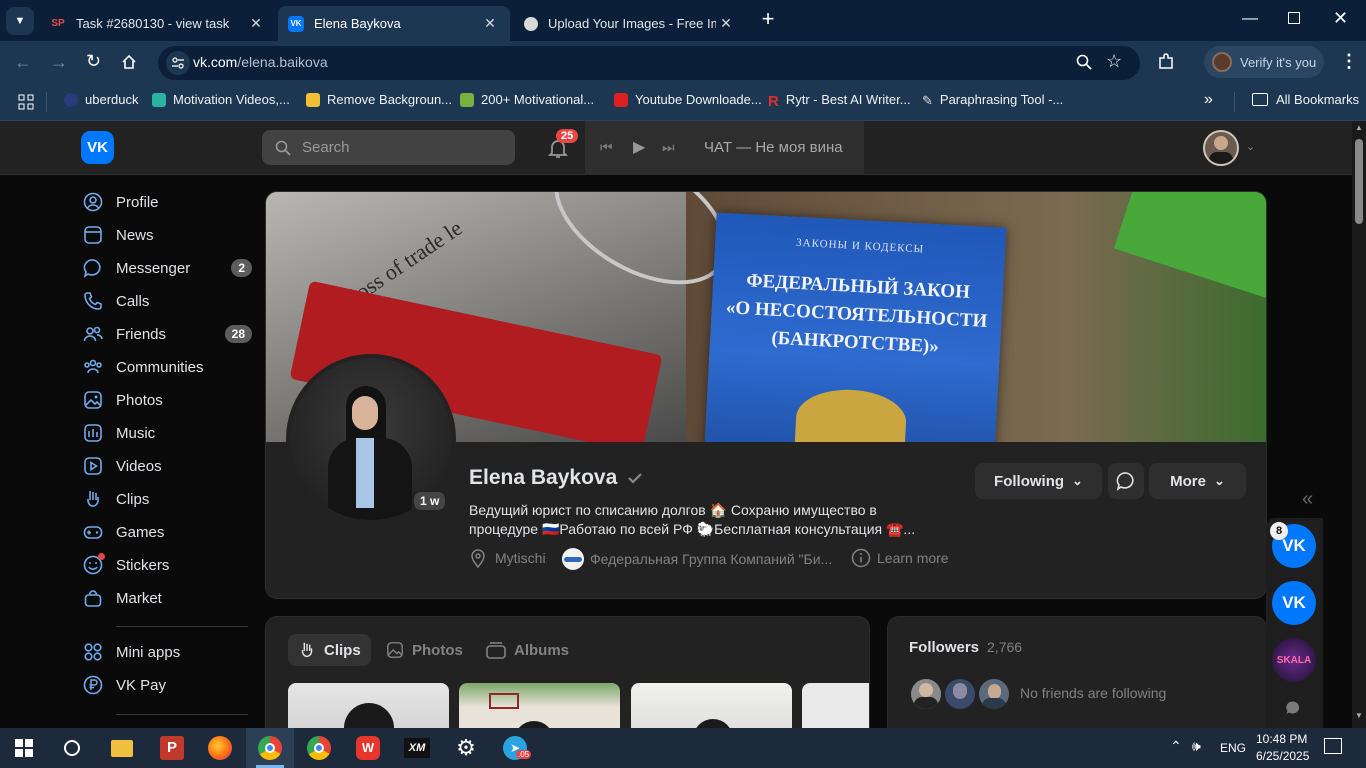 The width and height of the screenshot is (1366, 768). I want to click on bookmark-star-icon: ☆, so click(1114, 61).